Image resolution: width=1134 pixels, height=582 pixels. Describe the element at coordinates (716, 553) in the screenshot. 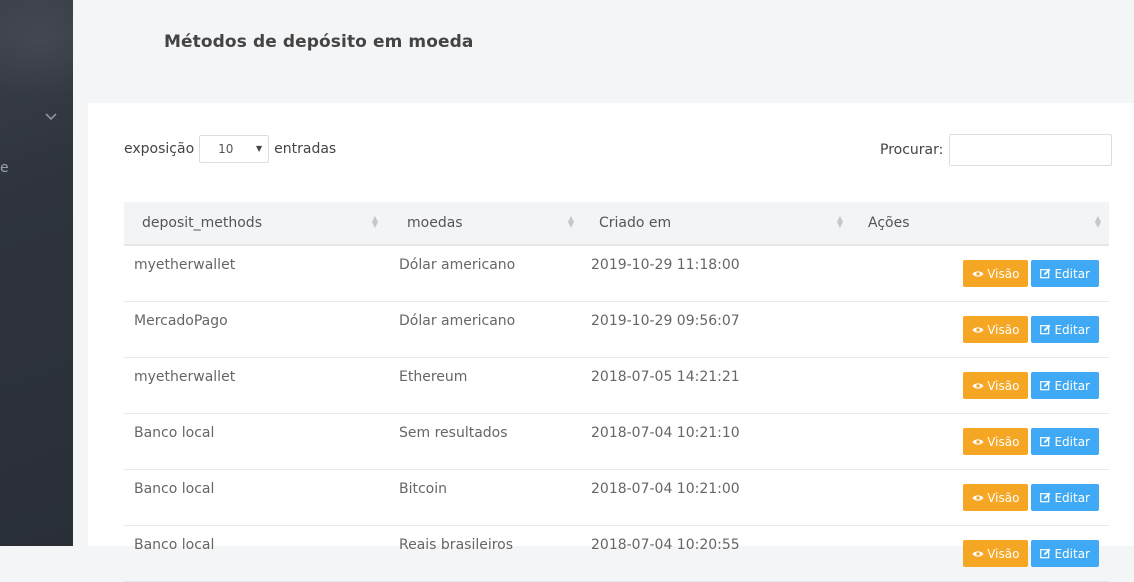

I see `cell-created: 2018-07-04 10:20:55` at that location.